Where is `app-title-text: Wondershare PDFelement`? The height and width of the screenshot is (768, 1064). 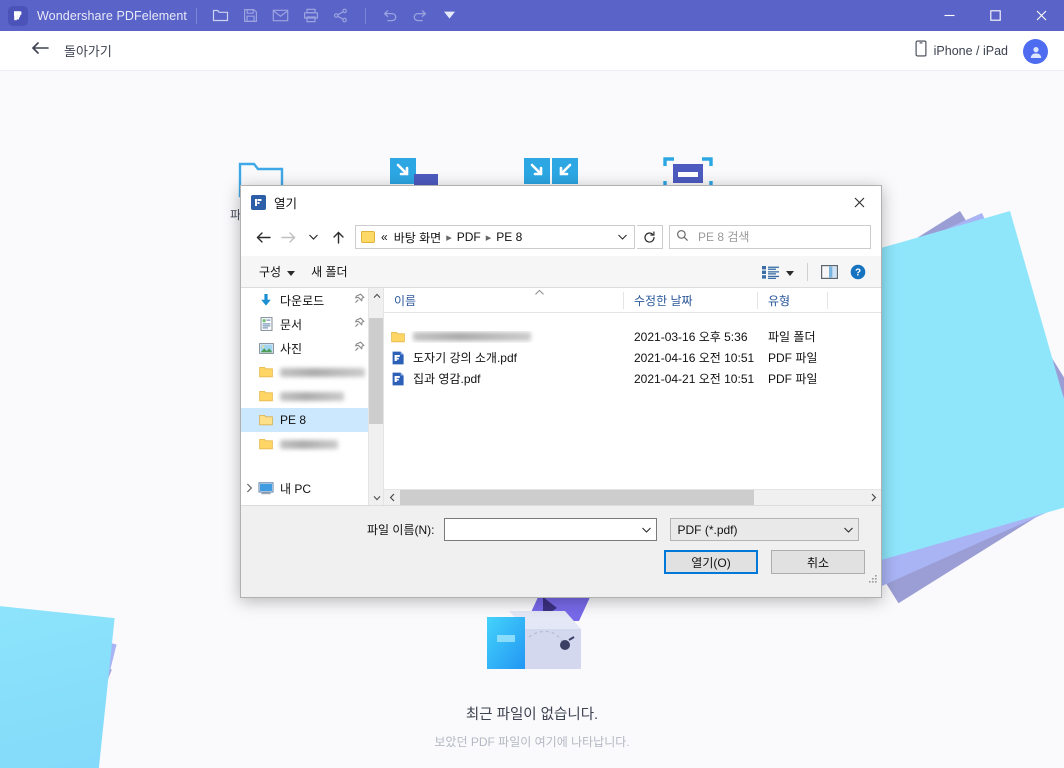
app-title-text: Wondershare PDFelement is located at coordinates (112, 15).